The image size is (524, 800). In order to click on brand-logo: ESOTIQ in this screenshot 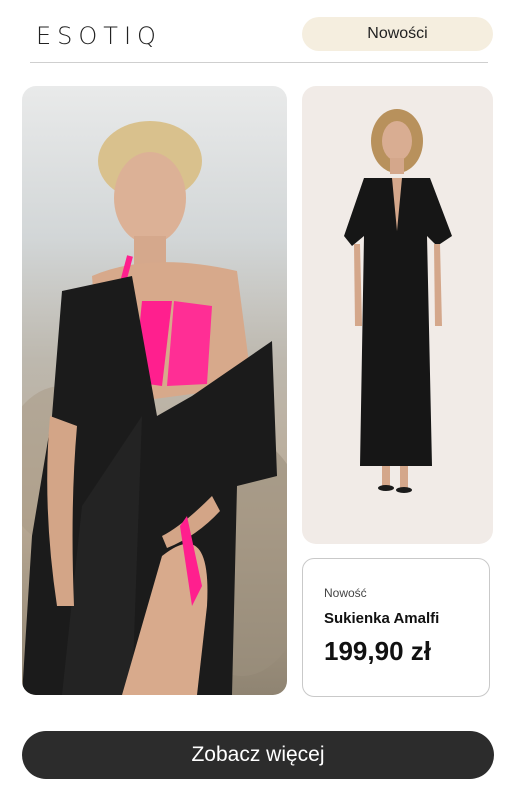, I will do `click(99, 36)`.